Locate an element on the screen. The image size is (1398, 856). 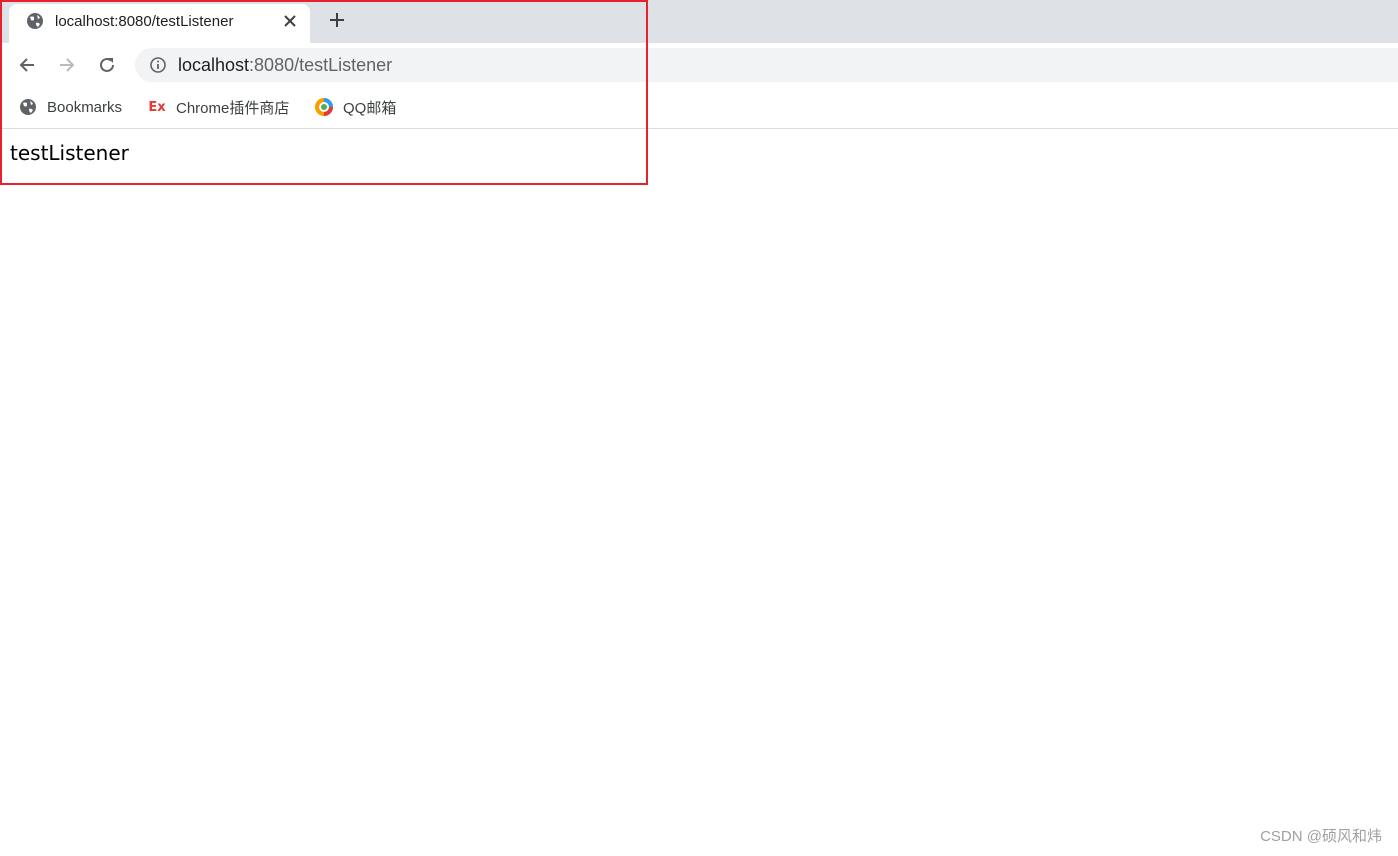
bookmarks-bar: Bookmarks Ex Chrome插件商店 QQ邮箱 is located at coordinates (699, 108).